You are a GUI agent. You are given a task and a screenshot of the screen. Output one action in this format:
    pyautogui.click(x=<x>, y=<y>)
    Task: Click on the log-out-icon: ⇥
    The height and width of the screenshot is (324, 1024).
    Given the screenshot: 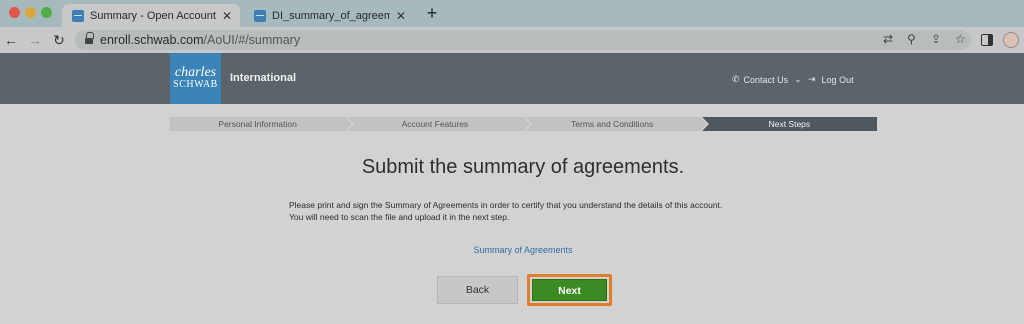 What is the action you would take?
    pyautogui.click(x=812, y=79)
    